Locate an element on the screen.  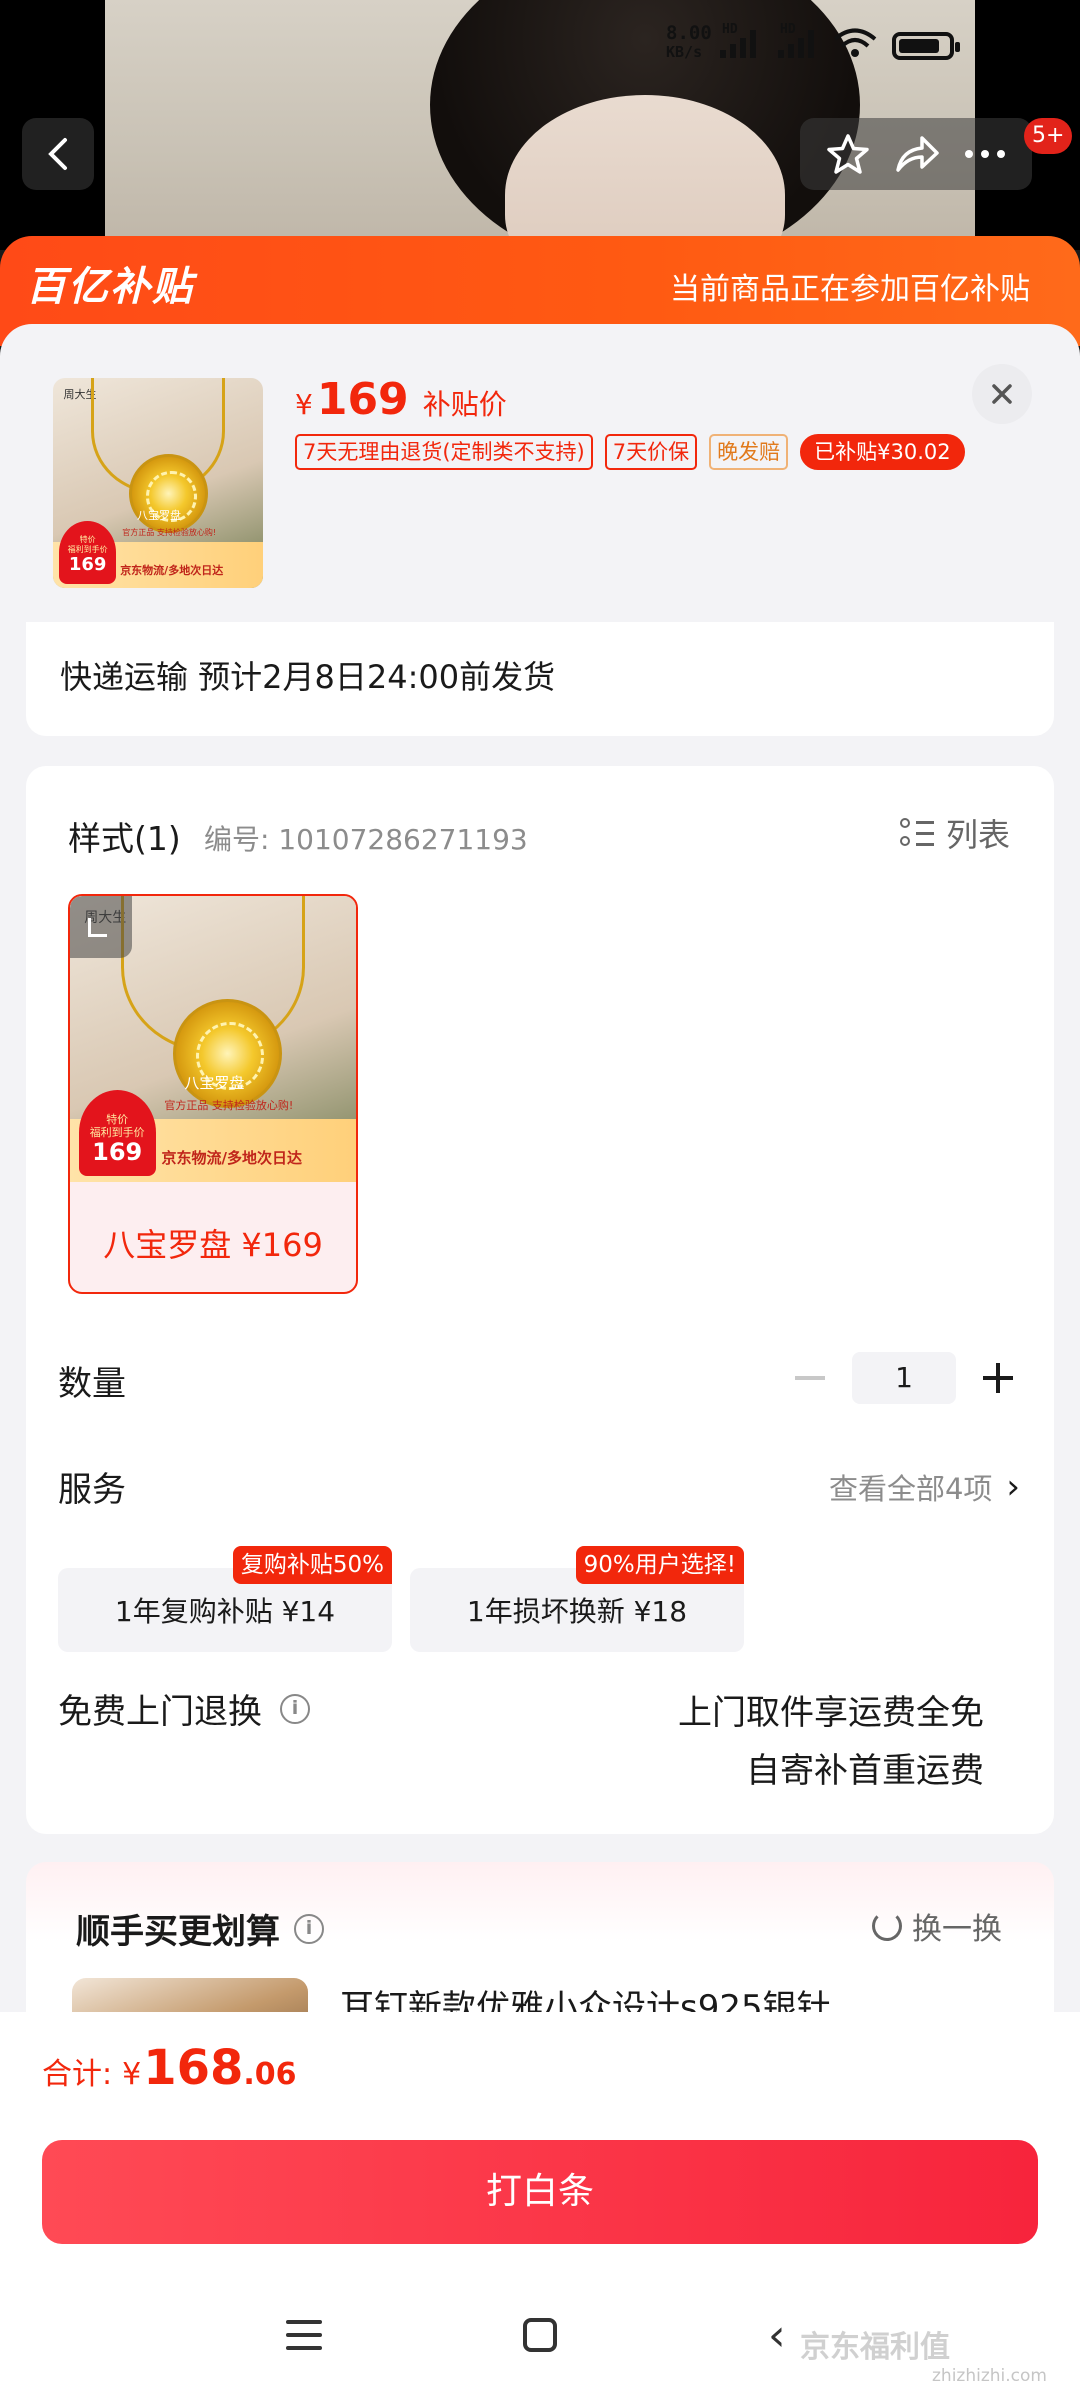
quantity-stepper: 1 is located at coordinates (904, 1378).